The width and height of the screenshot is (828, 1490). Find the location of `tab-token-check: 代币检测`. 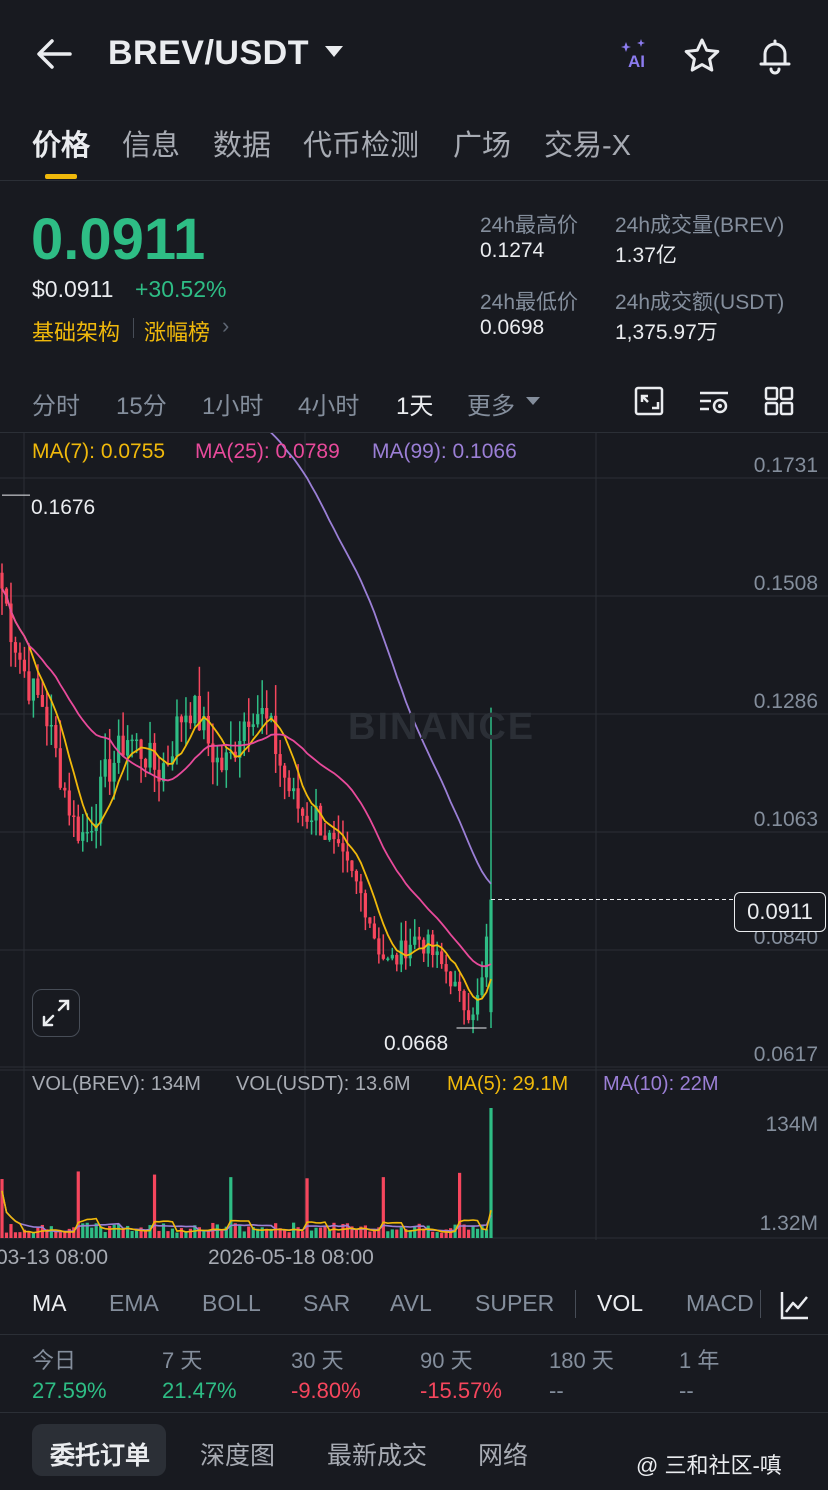

tab-token-check: 代币检测 is located at coordinates (361, 143).